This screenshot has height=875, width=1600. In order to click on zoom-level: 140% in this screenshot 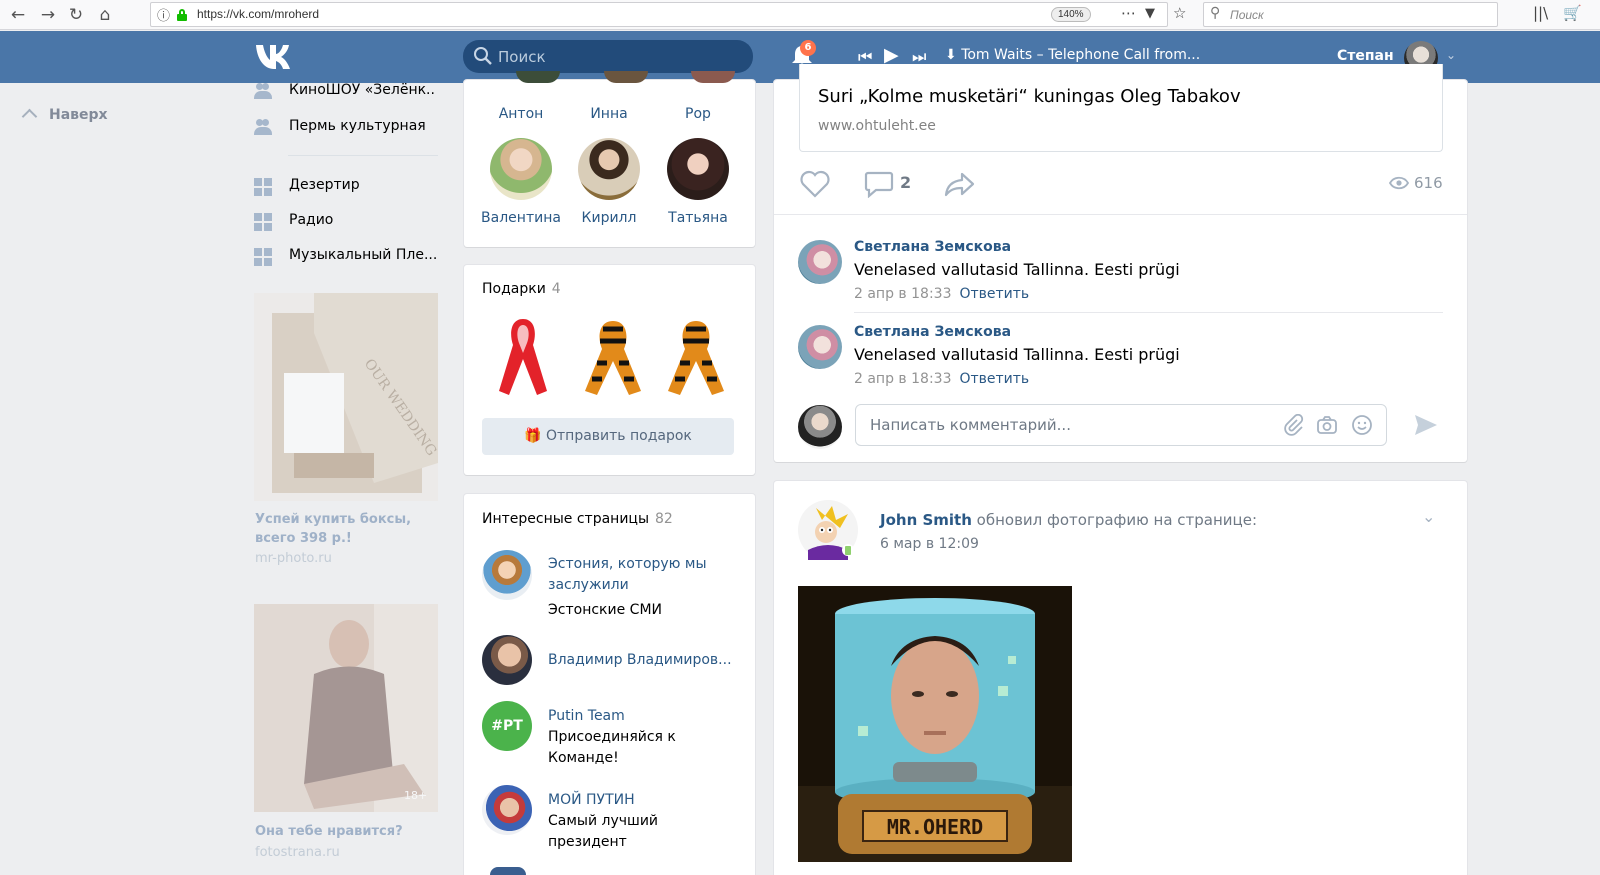, I will do `click(1071, 14)`.